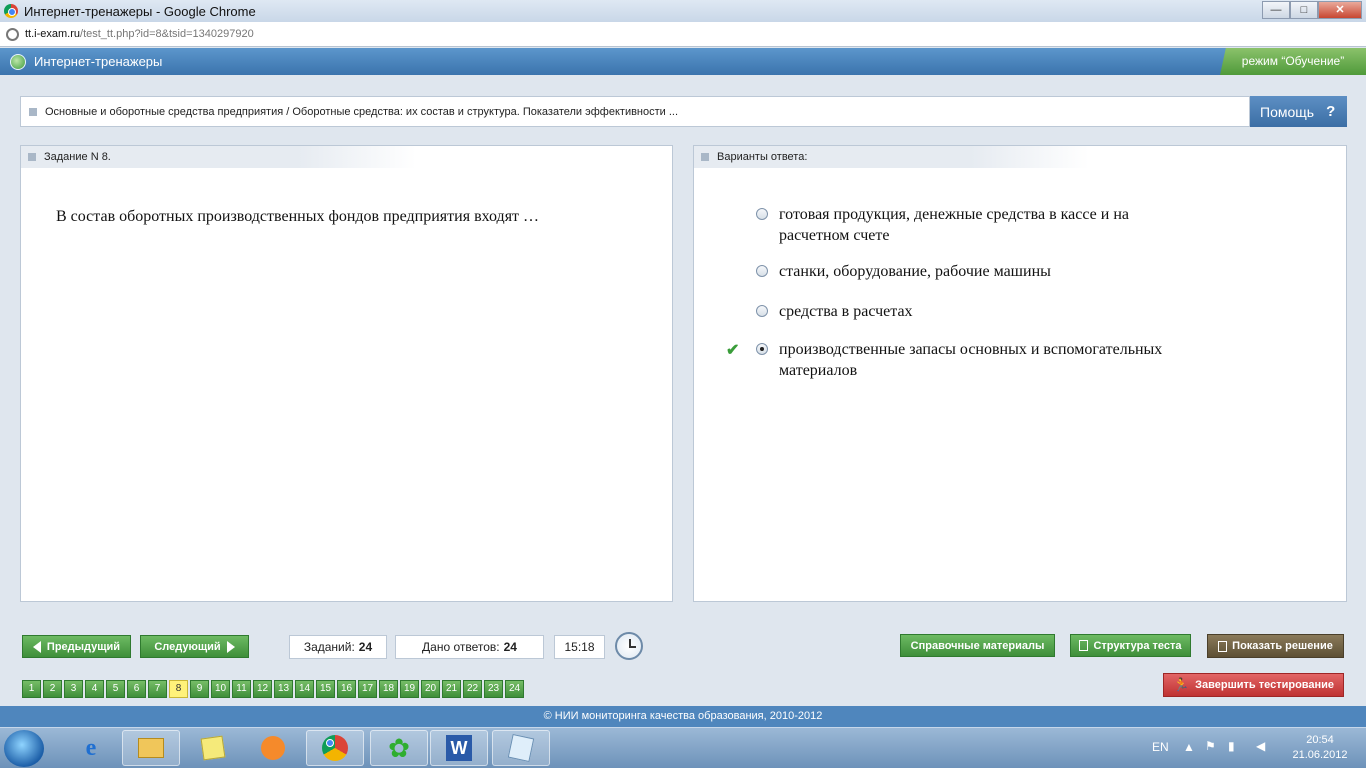  I want to click on answer-line: средства в расчетах, so click(846, 311).